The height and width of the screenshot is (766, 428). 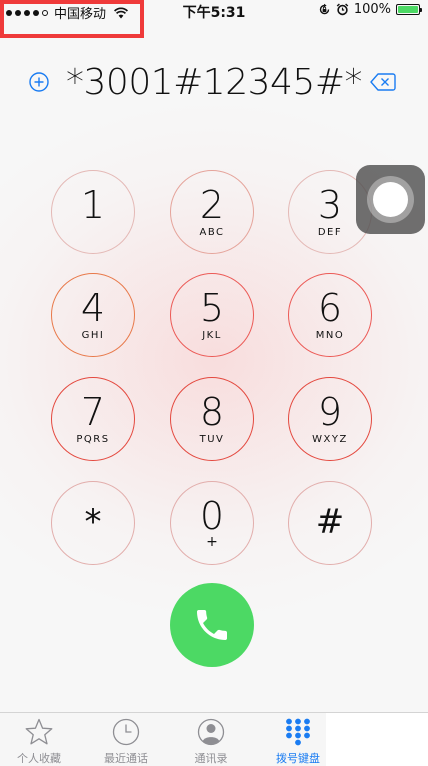 What do you see at coordinates (330, 308) in the screenshot?
I see `key-digit: 6` at bounding box center [330, 308].